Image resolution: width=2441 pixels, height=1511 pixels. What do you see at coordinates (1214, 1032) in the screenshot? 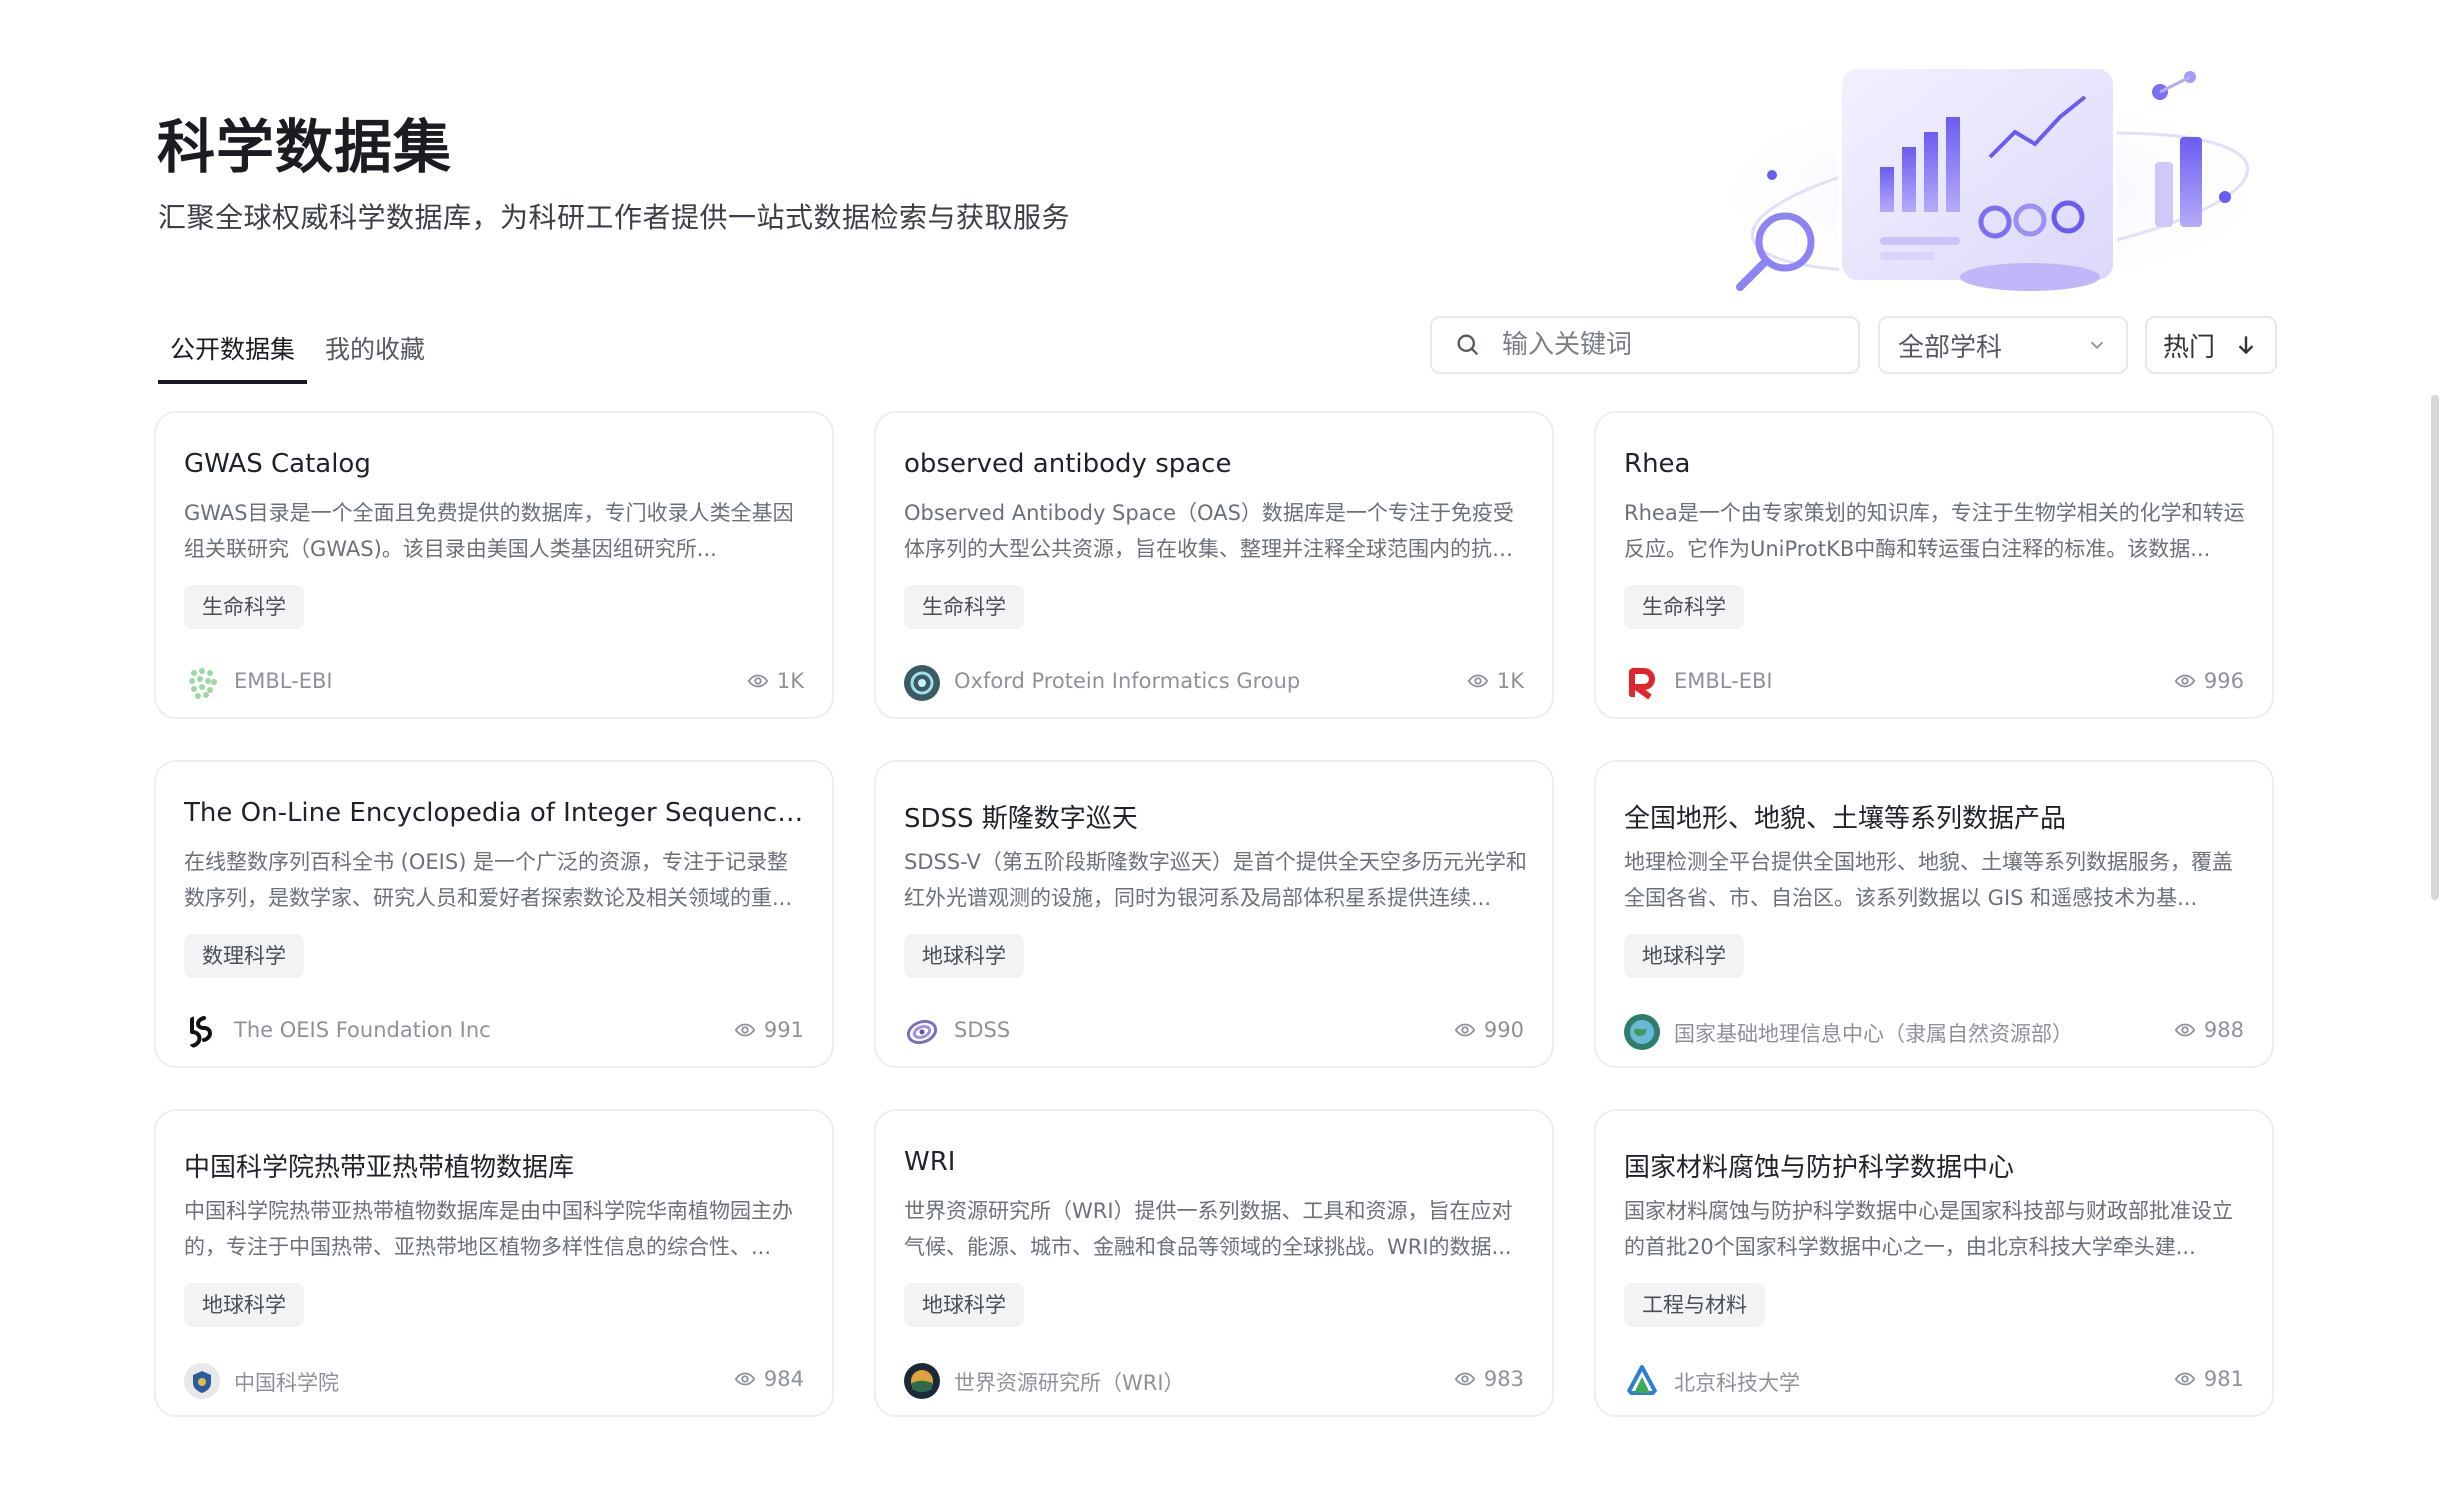
I see `card-footer: SDSS 990` at bounding box center [1214, 1032].